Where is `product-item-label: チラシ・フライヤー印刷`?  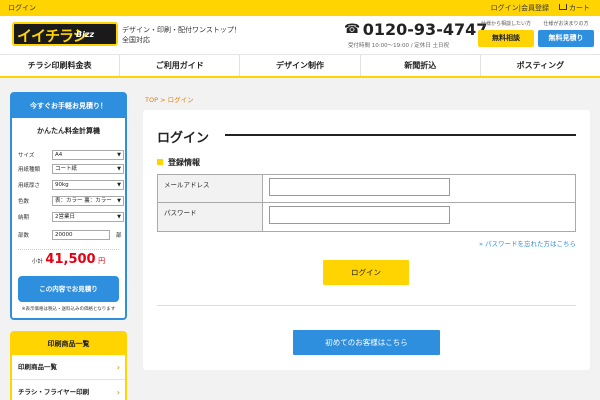 product-item-label: チラシ・フライヤー印刷 is located at coordinates (54, 392).